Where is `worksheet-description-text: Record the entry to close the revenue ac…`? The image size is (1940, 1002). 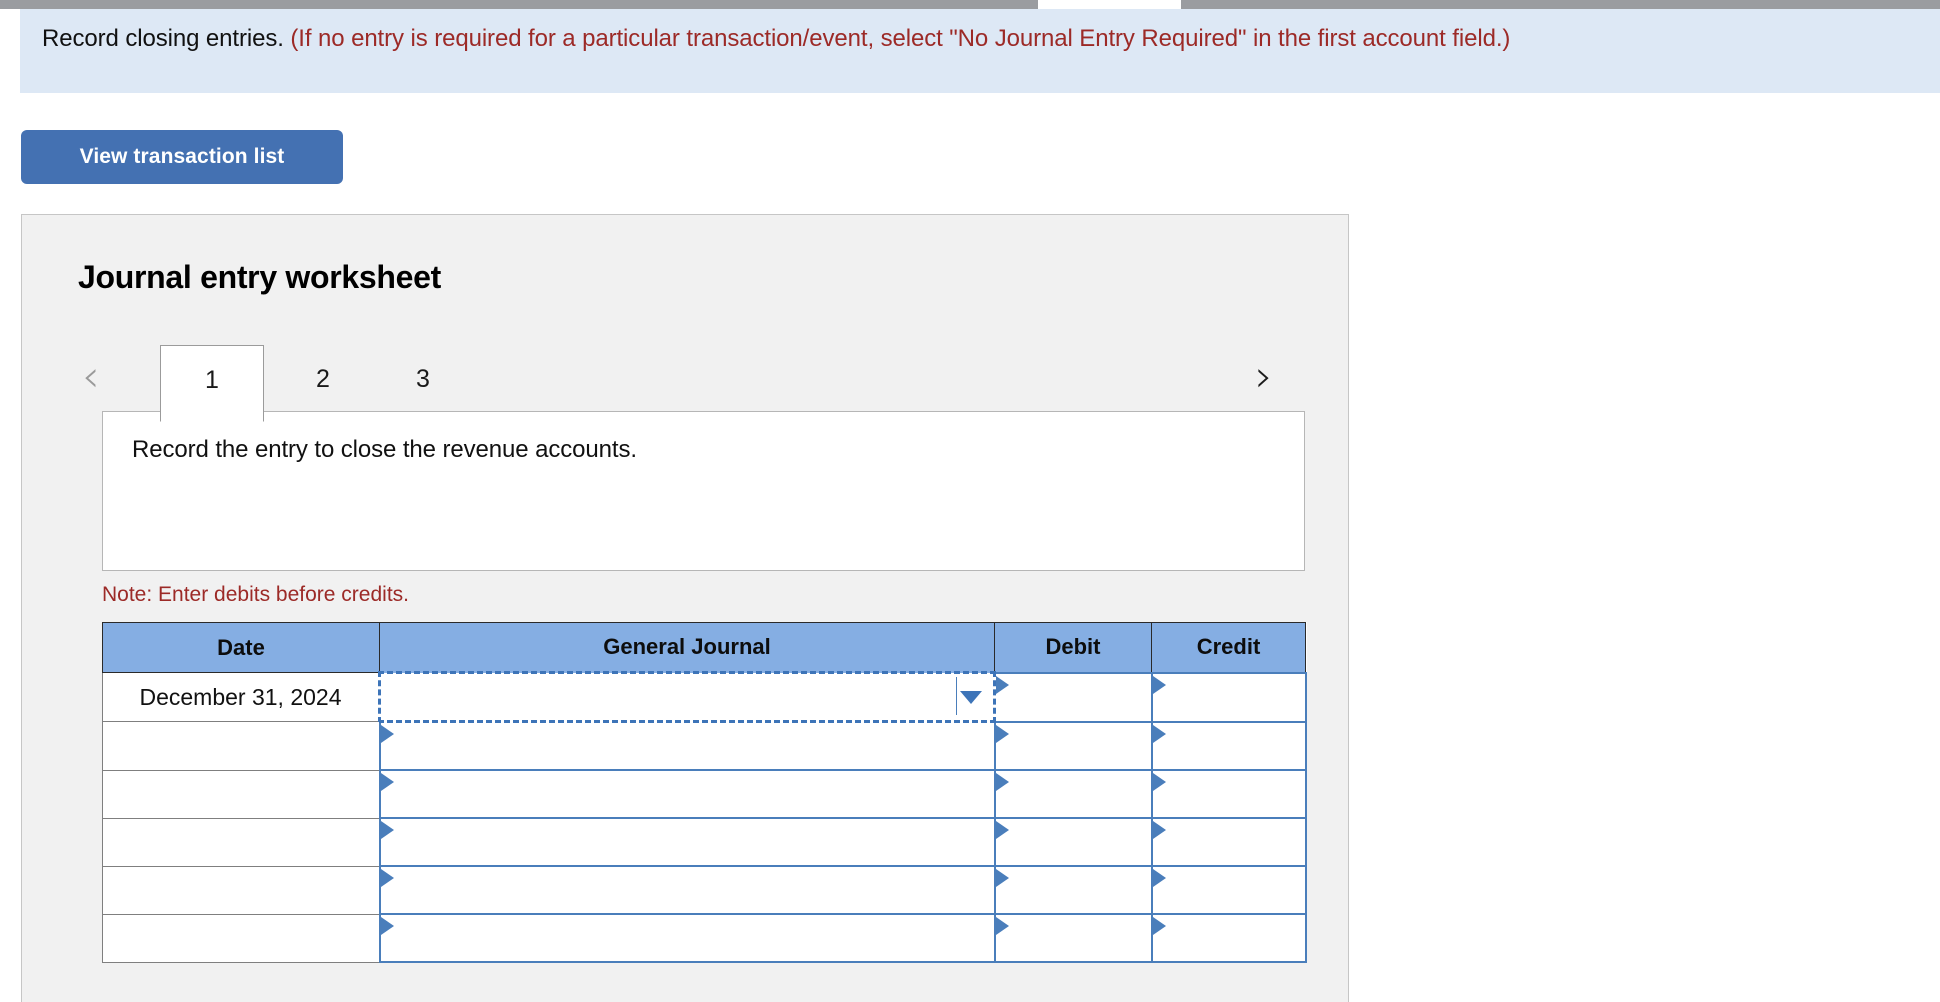
worksheet-description-text: Record the entry to close the revenue ac… is located at coordinates (384, 449).